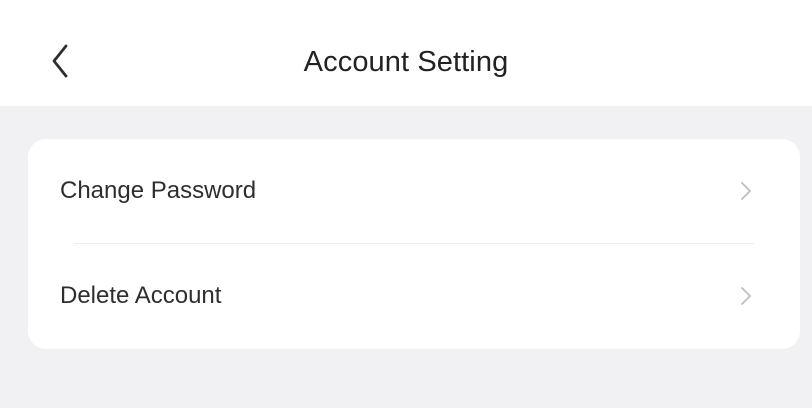 The width and height of the screenshot is (812, 408). Describe the element at coordinates (158, 190) in the screenshot. I see `change-password-label: Change Password` at that location.